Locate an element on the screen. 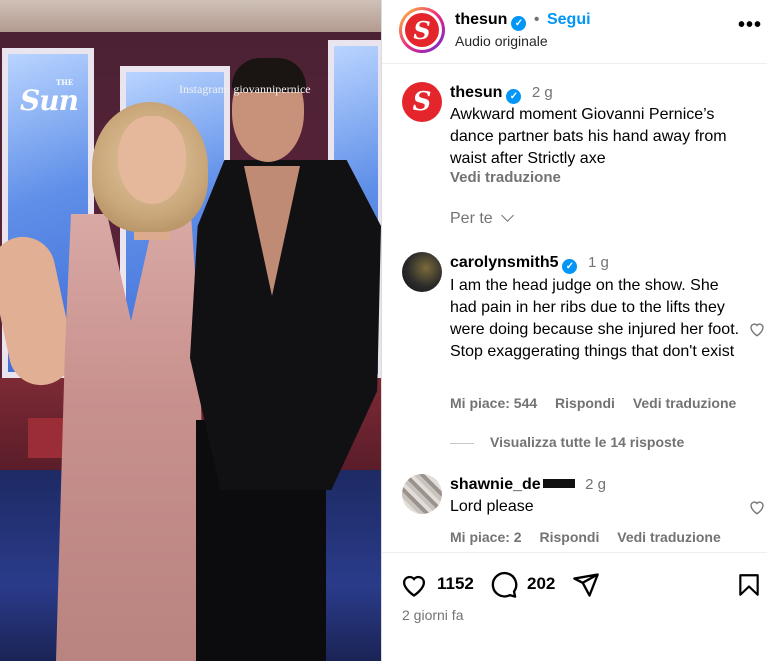 The height and width of the screenshot is (661, 767). post-actions-bar: 1152 202 2 giorni fa is located at coordinates (574, 606).